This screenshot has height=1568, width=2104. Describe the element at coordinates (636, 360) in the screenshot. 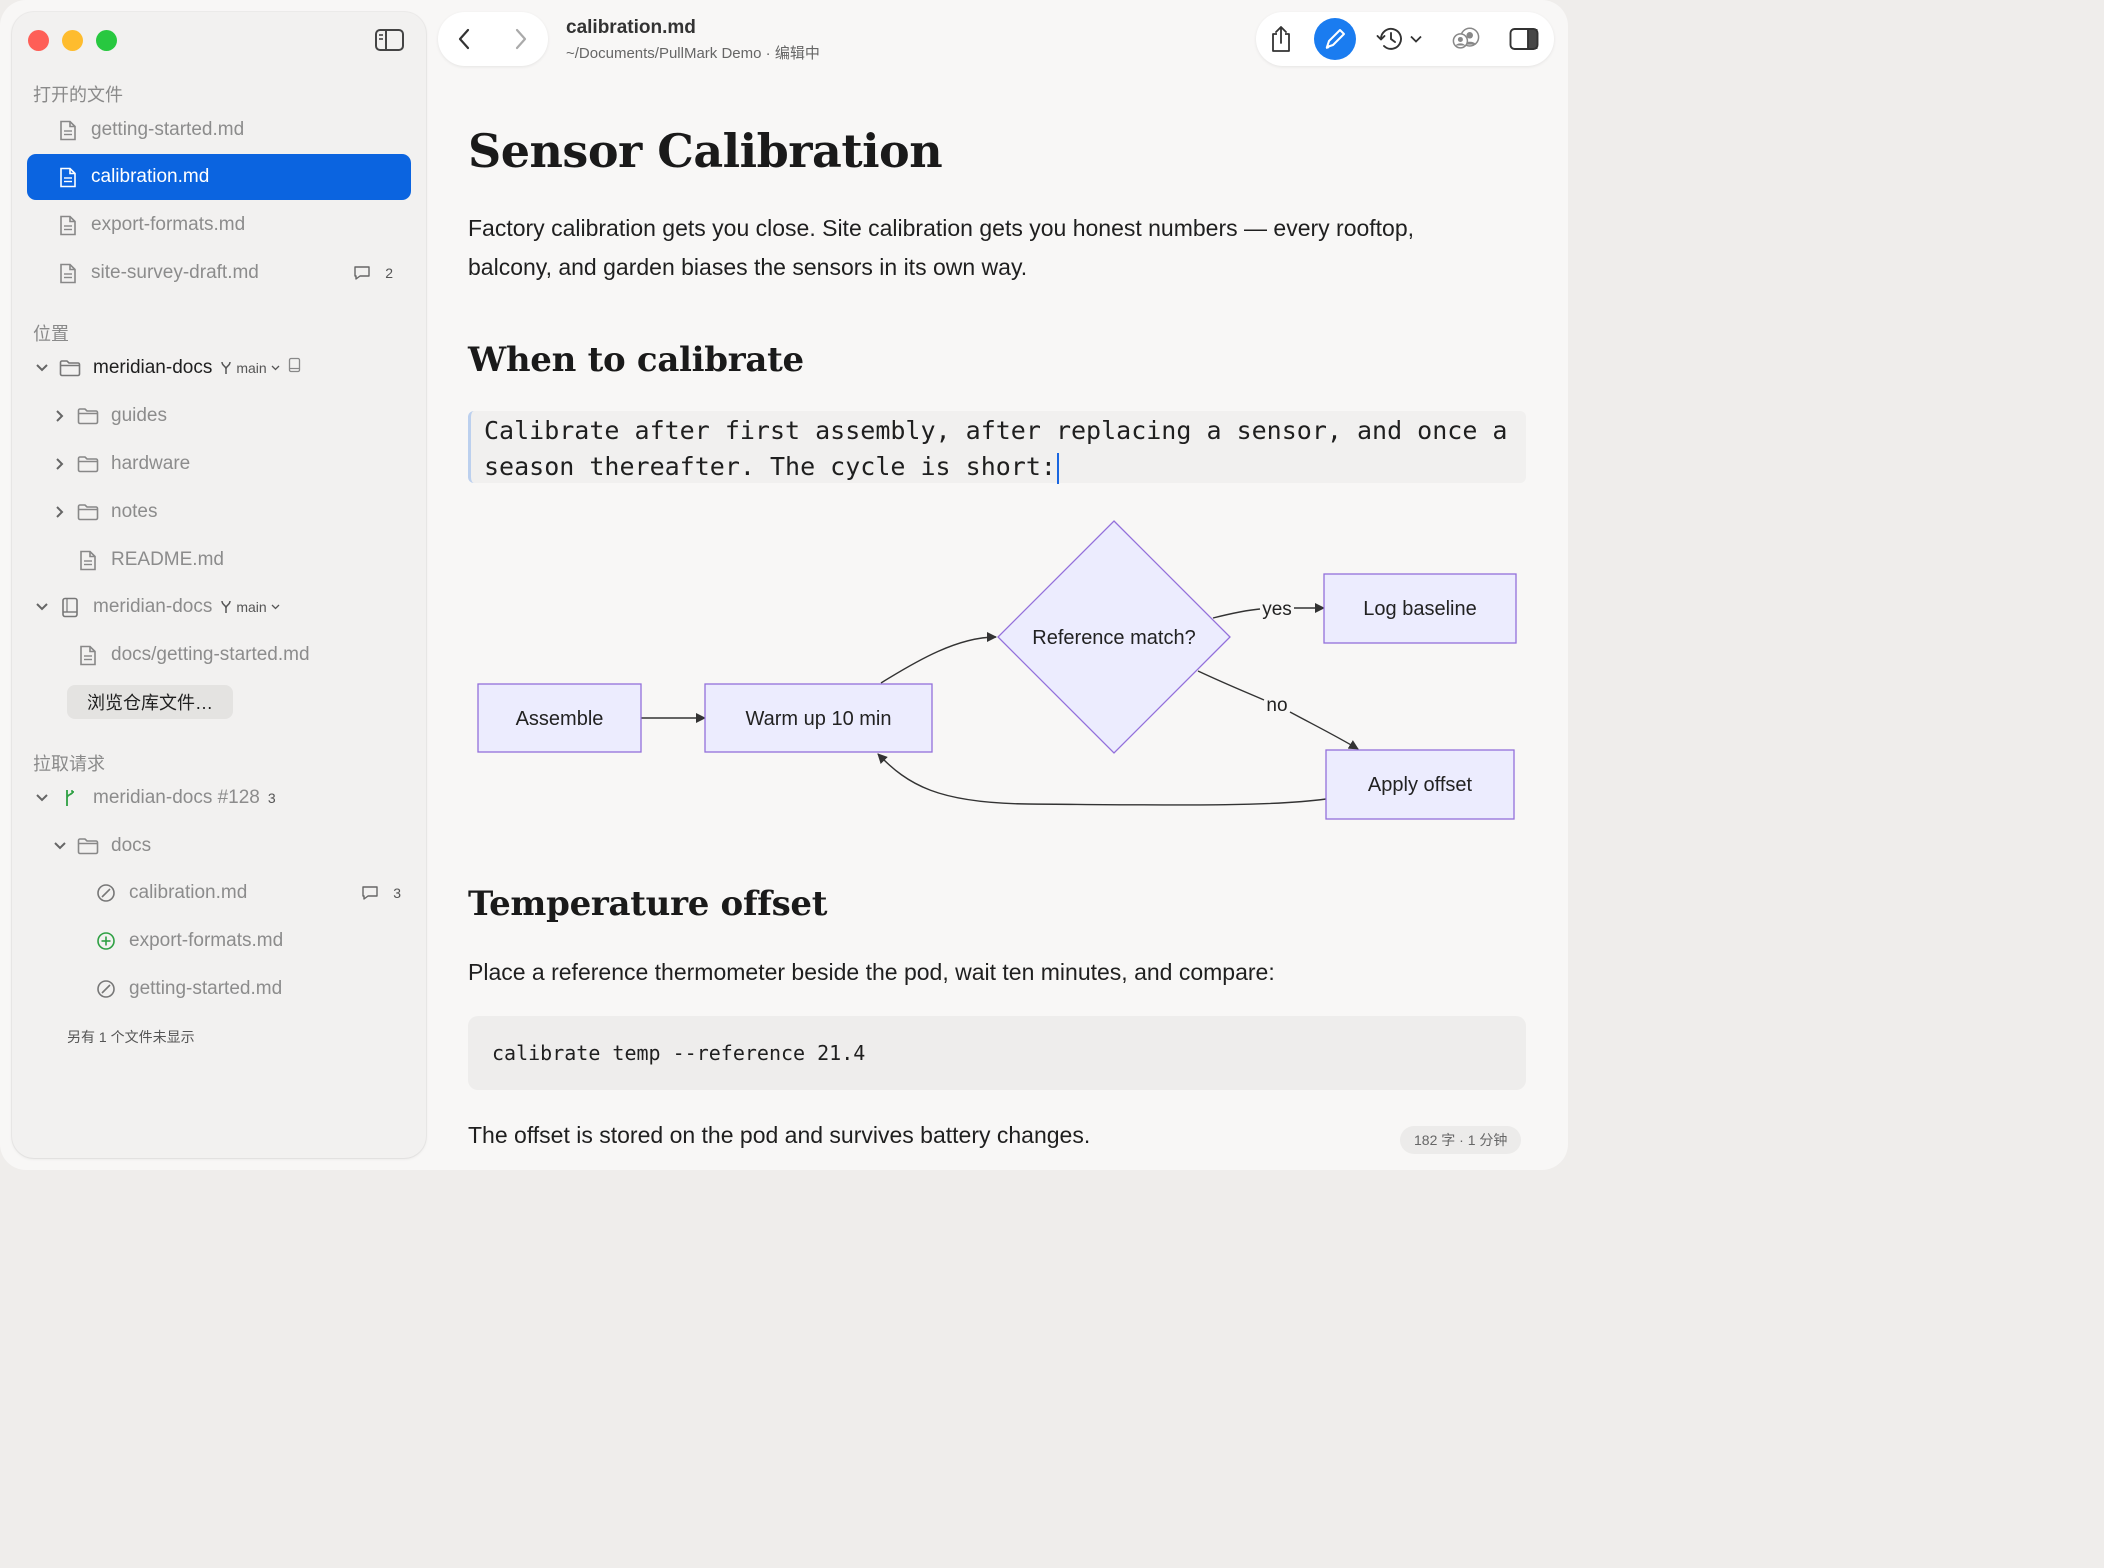

I see `heading-when-to-calibrate: When to calibrate` at that location.